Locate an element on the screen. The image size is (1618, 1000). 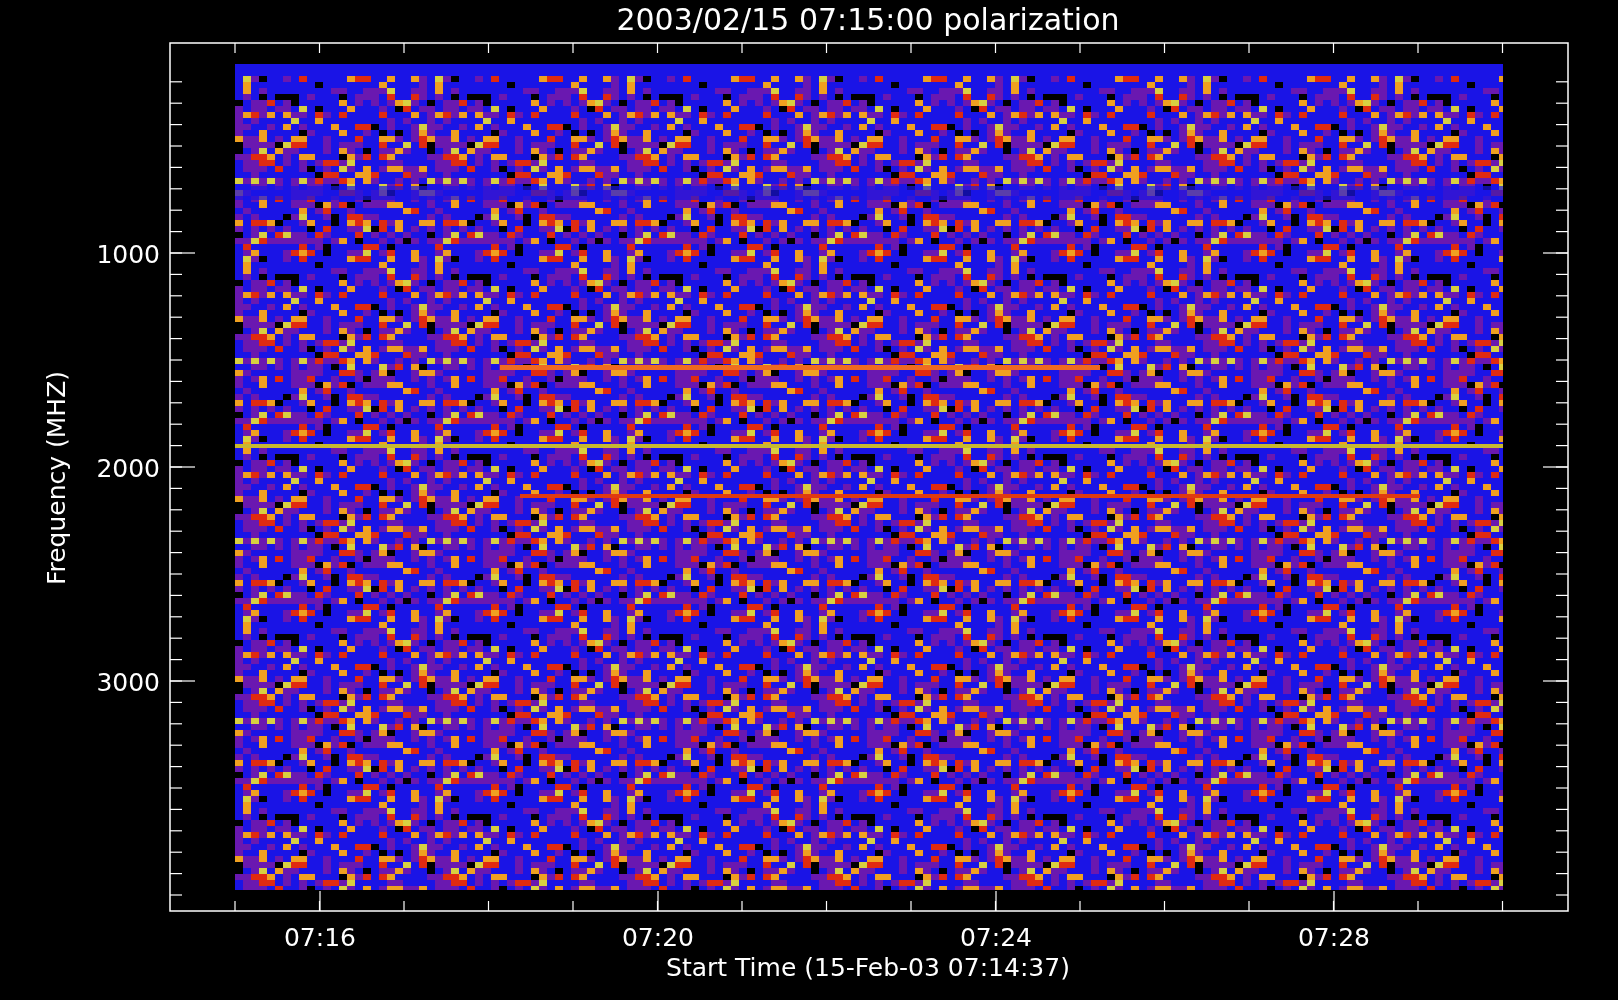
x-tick-label: 07:20 is located at coordinates (658, 937).